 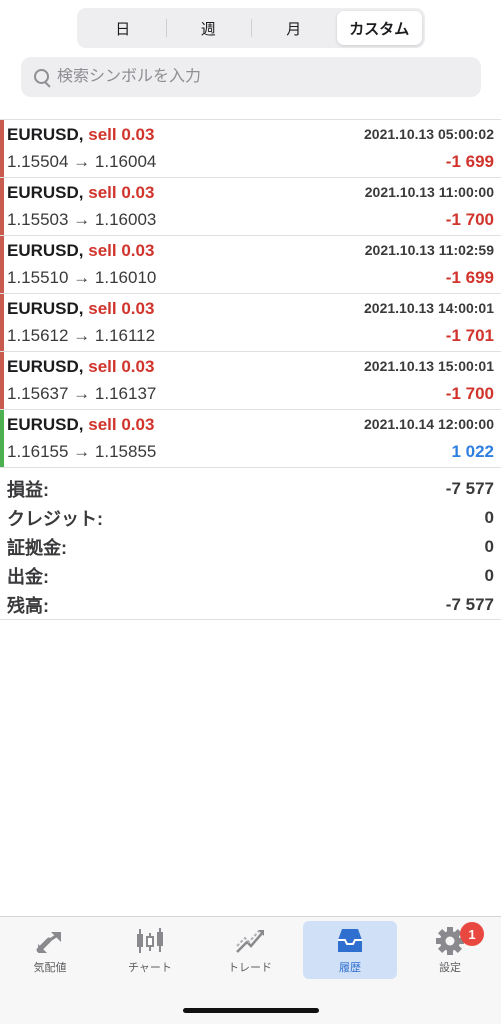 What do you see at coordinates (28, 489) in the screenshot?
I see `summary-label: 損益:` at bounding box center [28, 489].